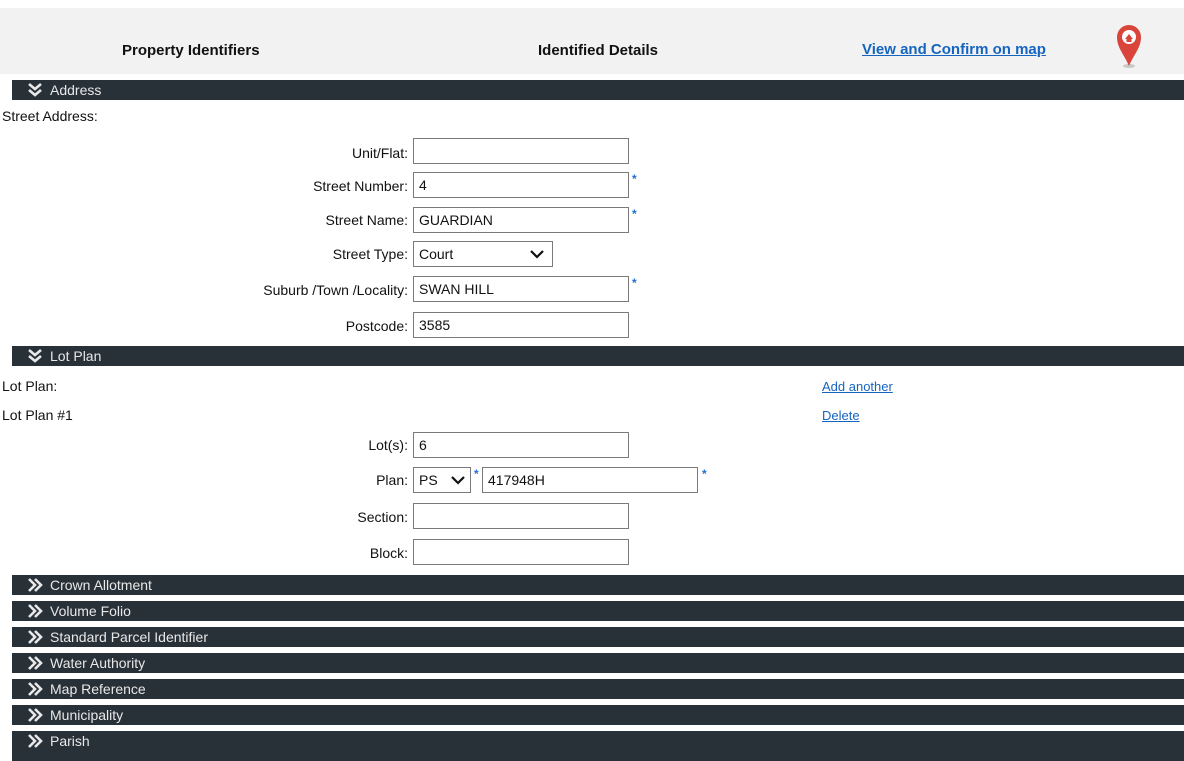  I want to click on lot-plan-label: Lot Plan:, so click(30, 386).